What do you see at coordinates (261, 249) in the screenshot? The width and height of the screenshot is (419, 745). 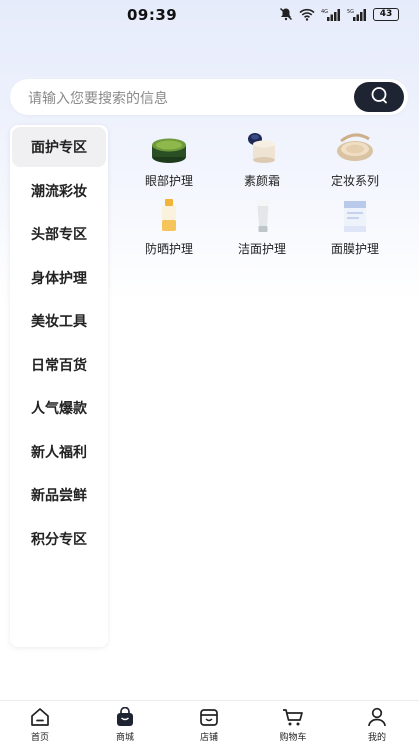 I see `category-label: 洁面护理` at bounding box center [261, 249].